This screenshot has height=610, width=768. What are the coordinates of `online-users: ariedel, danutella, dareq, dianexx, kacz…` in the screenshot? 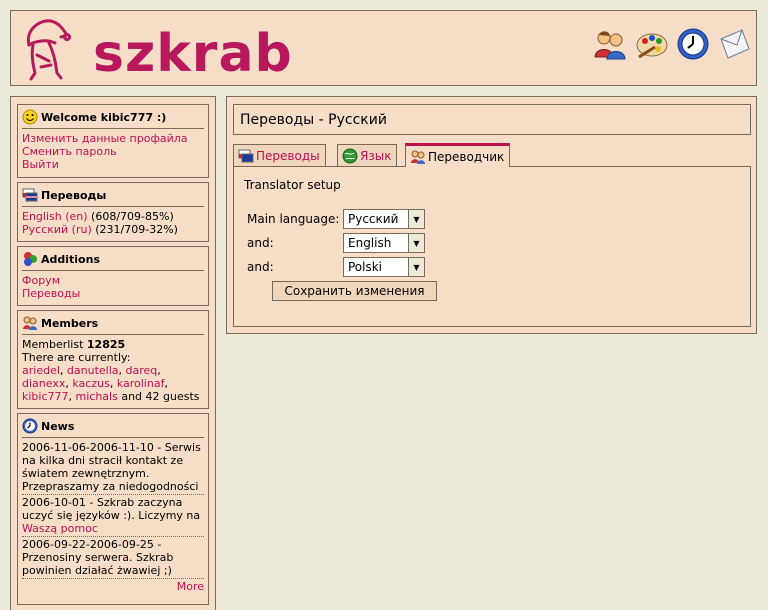 It's located at (111, 383).